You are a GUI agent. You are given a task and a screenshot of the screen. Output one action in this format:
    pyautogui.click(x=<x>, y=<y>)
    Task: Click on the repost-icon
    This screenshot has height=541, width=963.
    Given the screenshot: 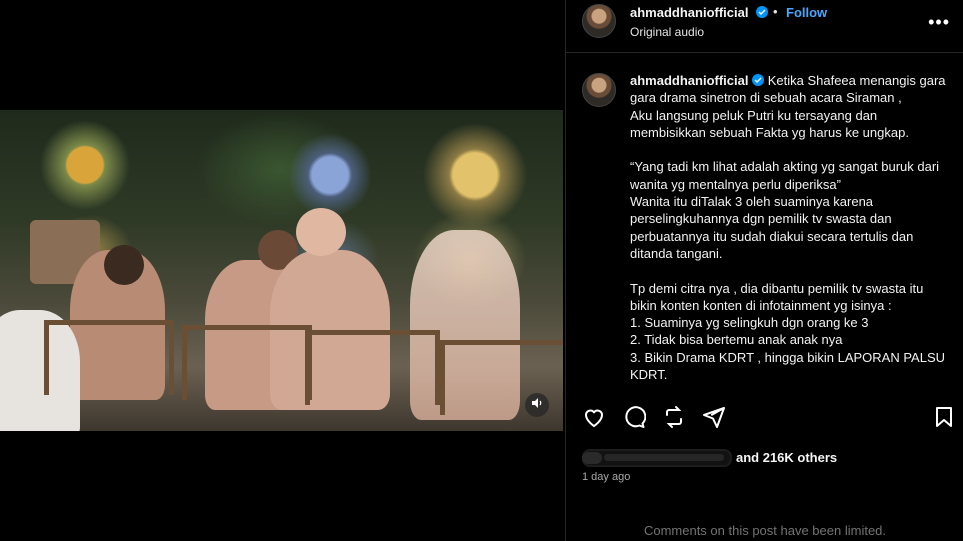 What is the action you would take?
    pyautogui.click(x=675, y=418)
    